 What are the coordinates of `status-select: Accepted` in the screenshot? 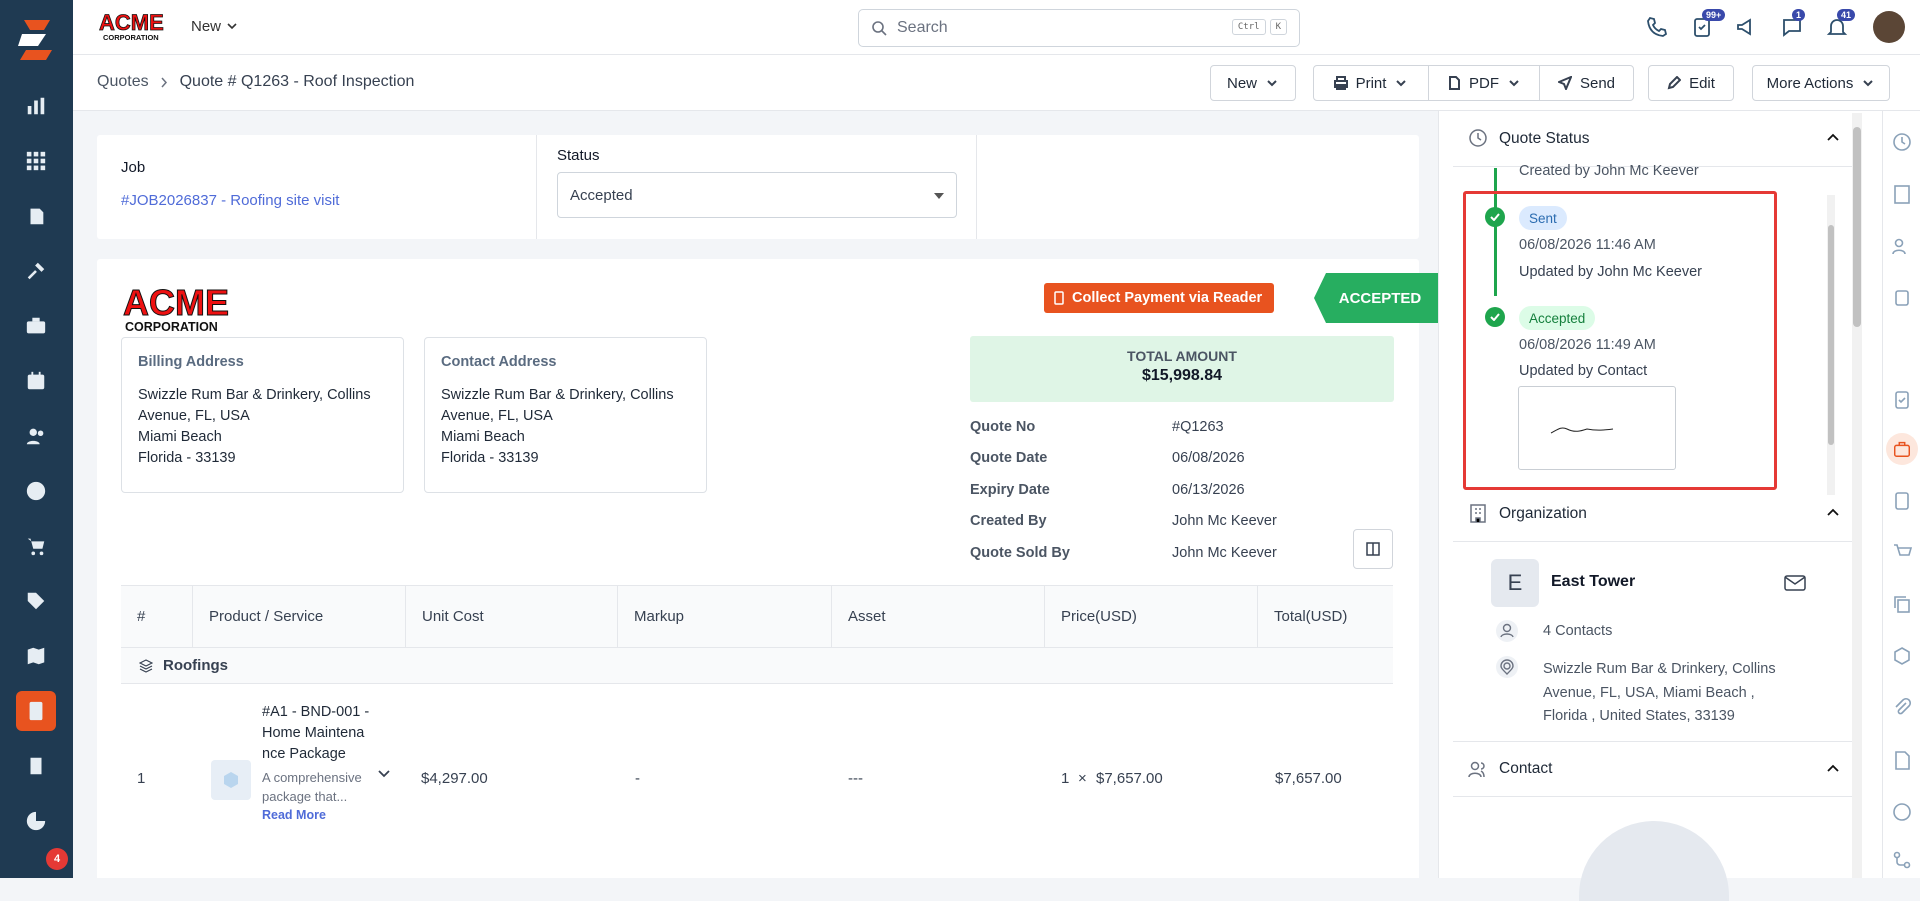 It's located at (757, 195).